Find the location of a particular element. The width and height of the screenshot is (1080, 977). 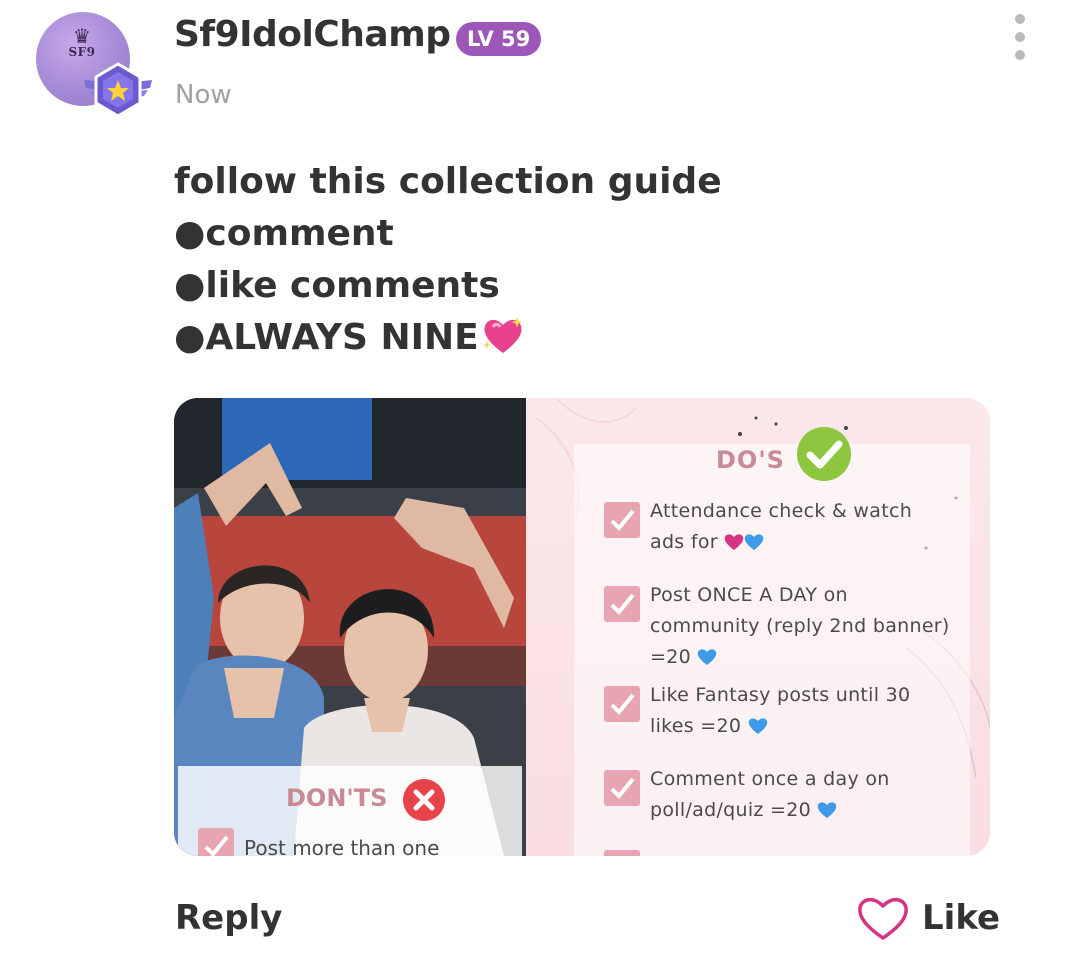

x-circle-icon is located at coordinates (424, 800).